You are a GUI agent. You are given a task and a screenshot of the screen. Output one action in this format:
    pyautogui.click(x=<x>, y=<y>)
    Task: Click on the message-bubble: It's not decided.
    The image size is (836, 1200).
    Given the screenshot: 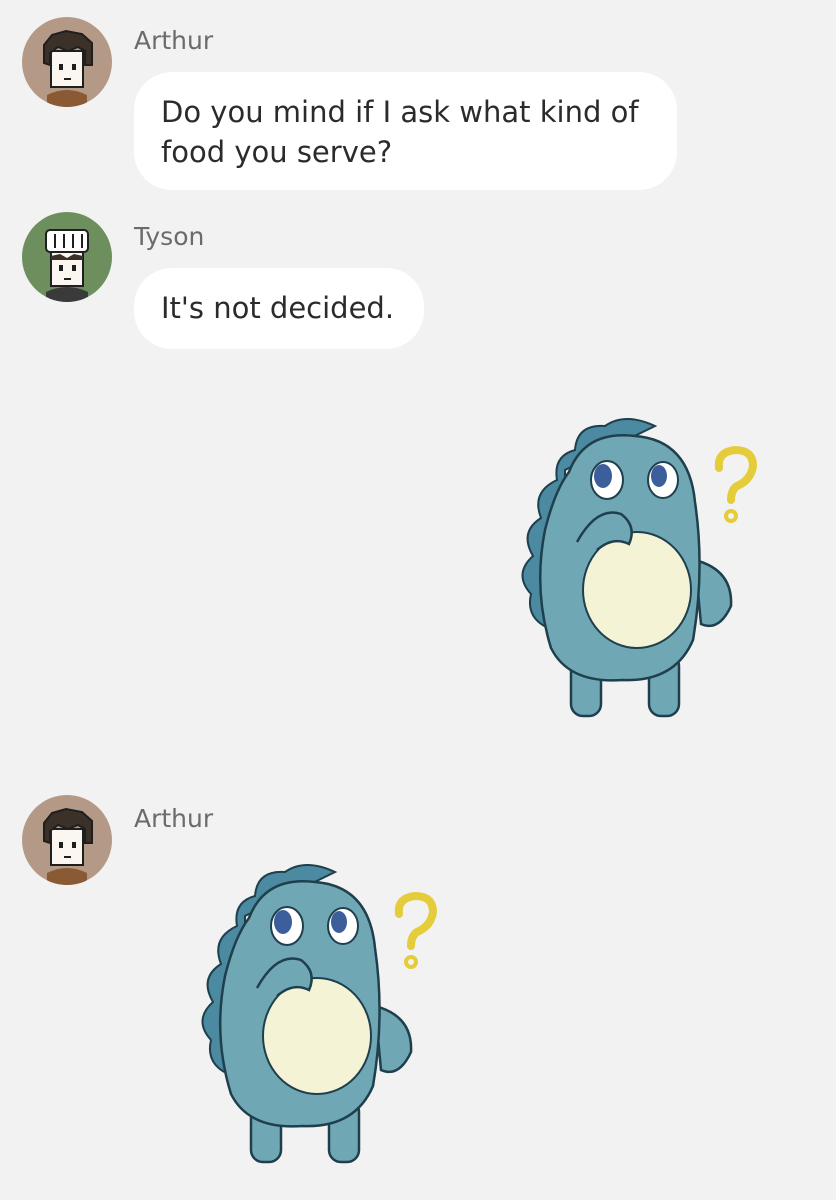 What is the action you would take?
    pyautogui.click(x=279, y=308)
    